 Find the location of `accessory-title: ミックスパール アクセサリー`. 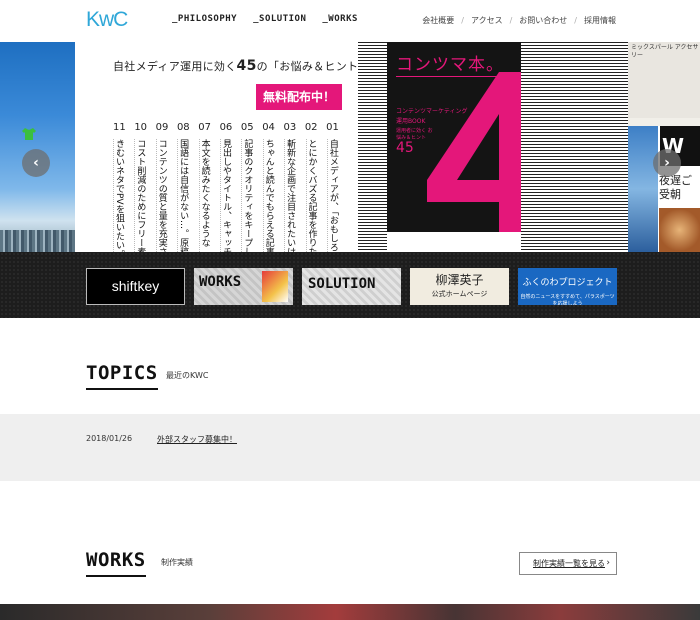

accessory-title: ミックスパール アクセサリー is located at coordinates (665, 51).